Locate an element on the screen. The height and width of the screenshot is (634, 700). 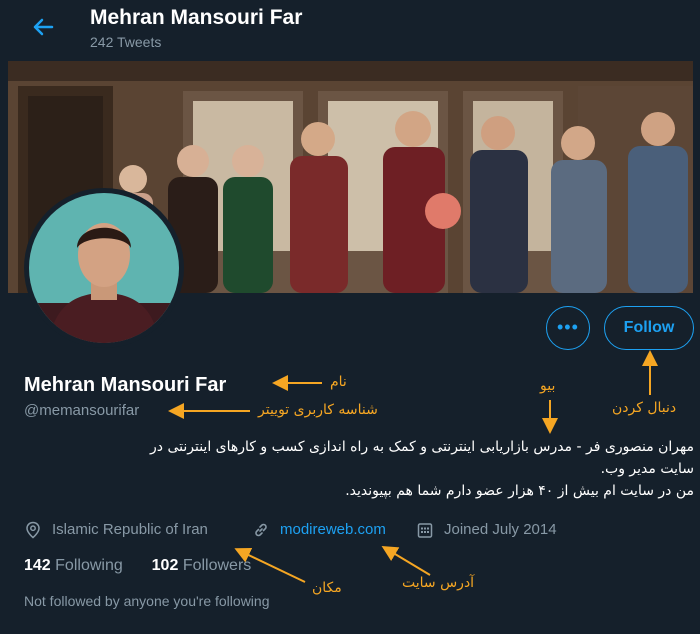
following-link: 142 Following is located at coordinates (73, 565).